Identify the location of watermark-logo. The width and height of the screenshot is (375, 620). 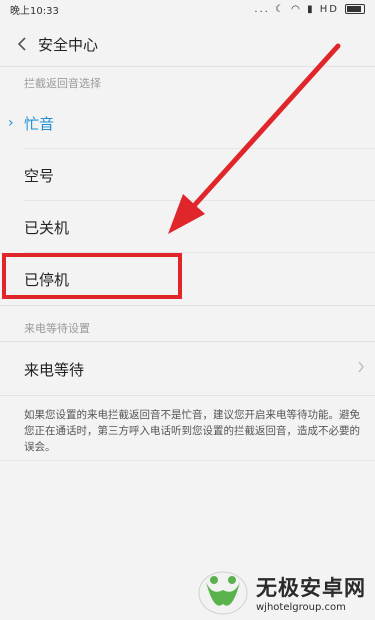
(223, 593).